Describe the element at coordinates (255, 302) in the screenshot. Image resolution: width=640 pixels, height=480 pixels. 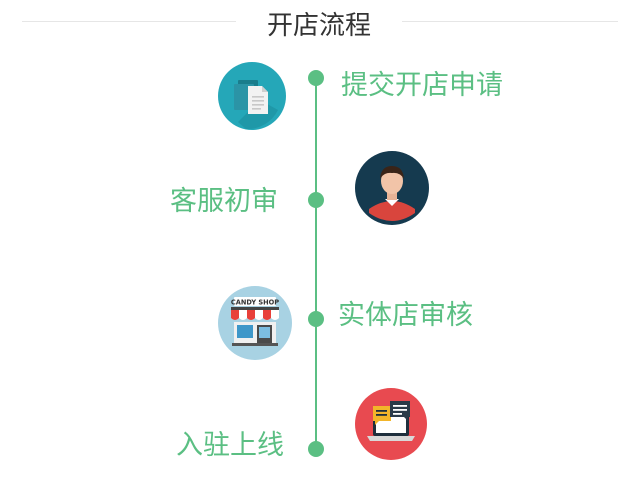
I see `shop-sign-text: CANDY SHOP` at that location.